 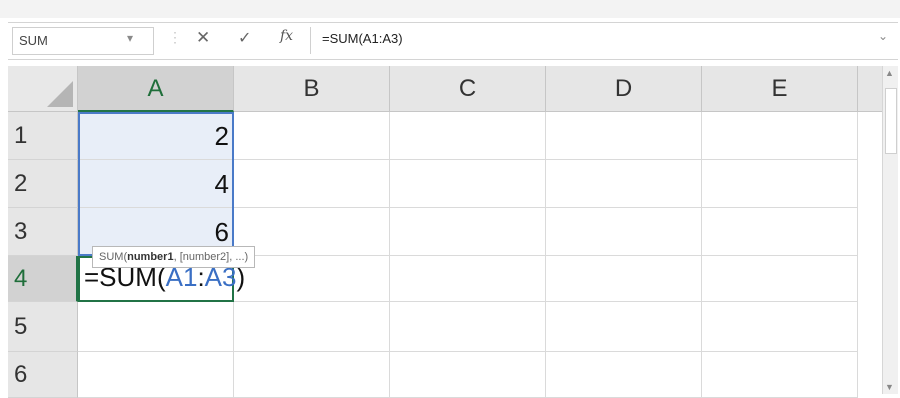 I want to click on row-header-2: 2, so click(x=43, y=184).